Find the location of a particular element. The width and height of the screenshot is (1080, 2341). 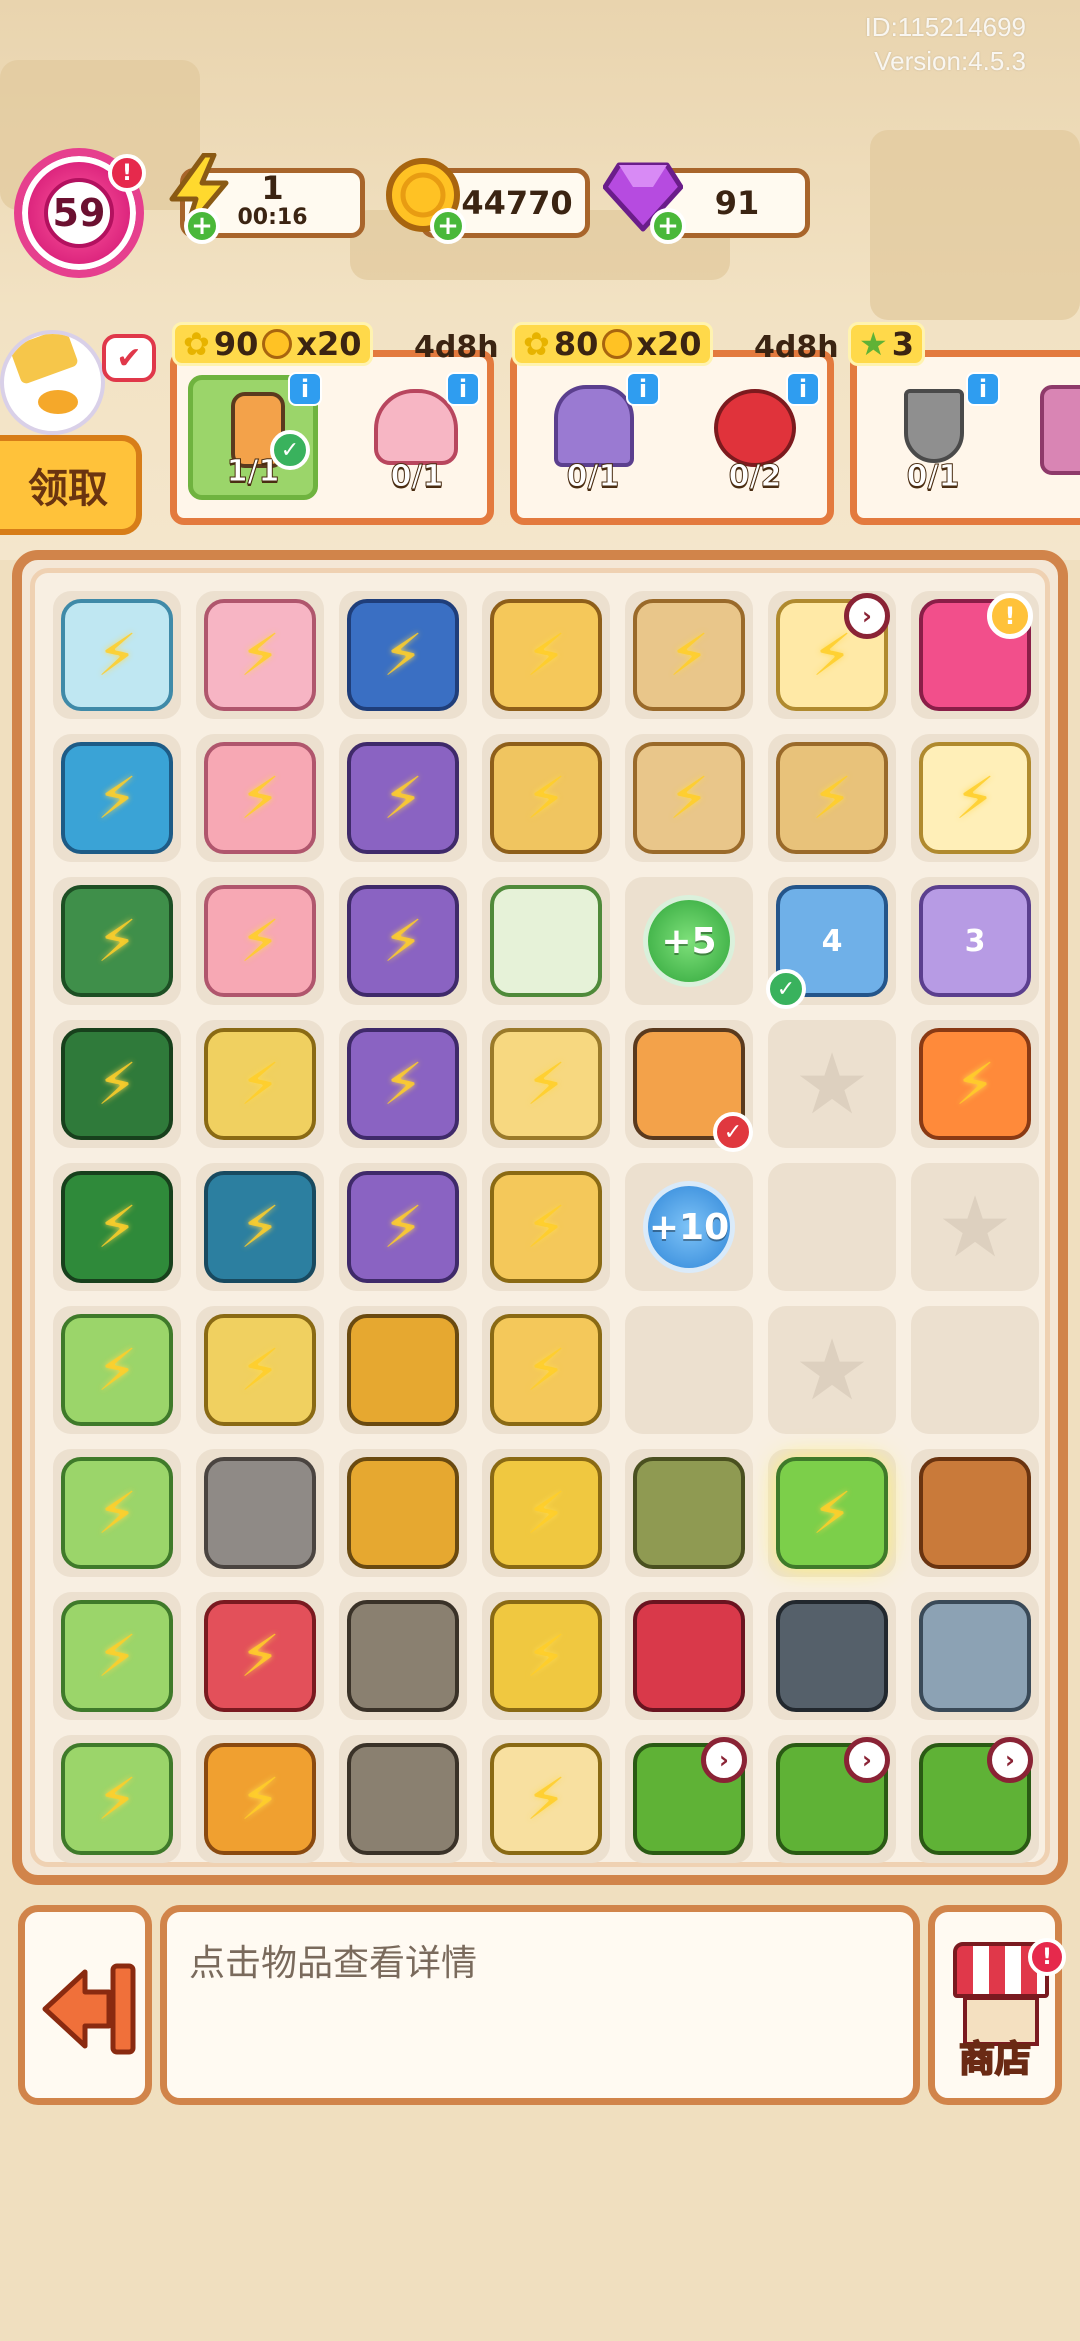

flower-box-icon: ⚡ is located at coordinates (689, 798).